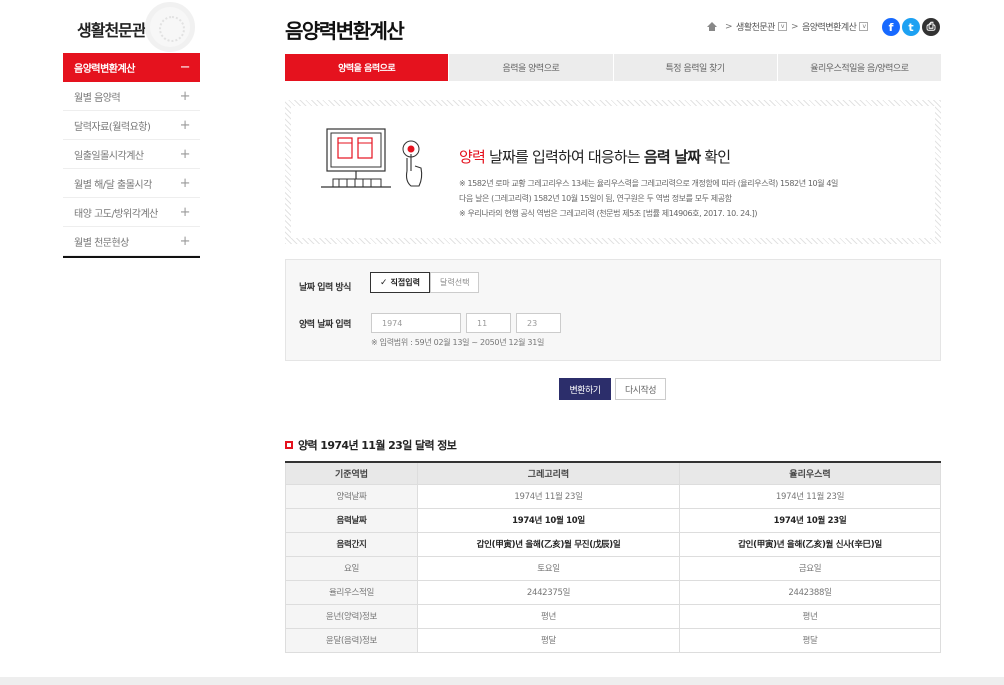 This screenshot has width=1004, height=685. What do you see at coordinates (810, 520) in the screenshot?
I see `julian-value: 1974년 10월 23일` at bounding box center [810, 520].